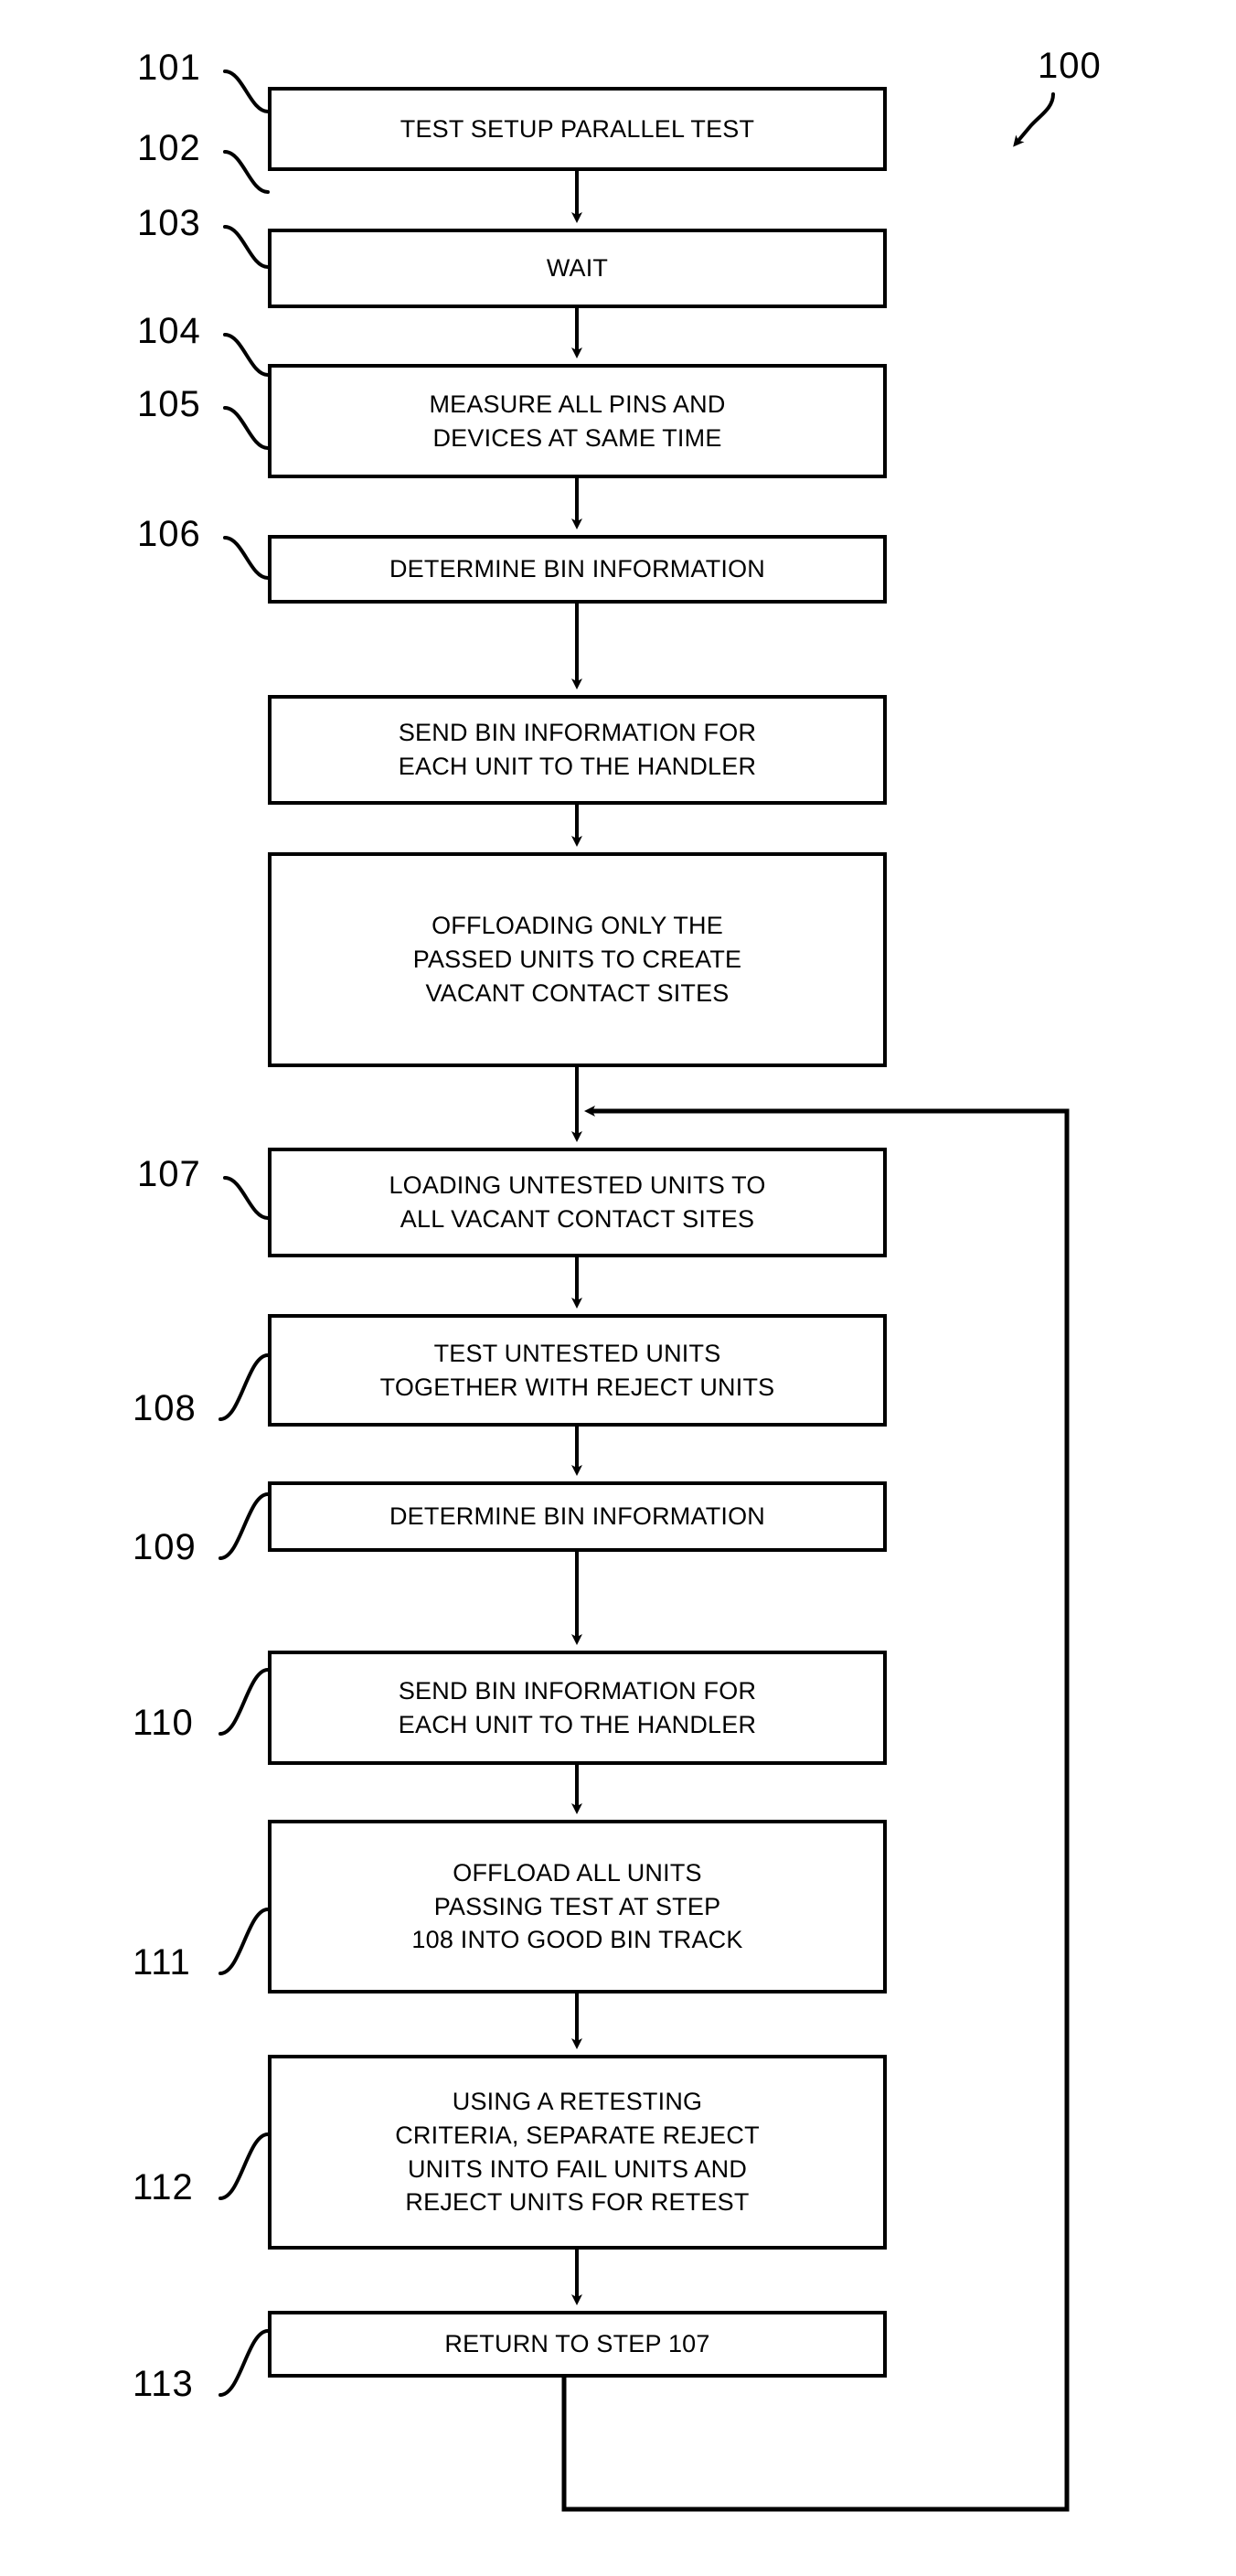 The image size is (1236, 2576). What do you see at coordinates (169, 148) in the screenshot?
I see `reference-number-102: 102` at bounding box center [169, 148].